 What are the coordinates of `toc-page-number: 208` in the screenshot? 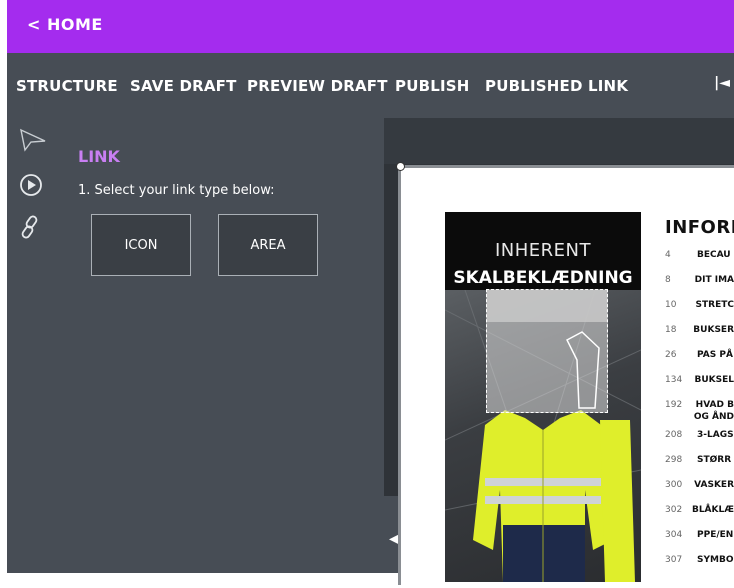 It's located at (674, 435).